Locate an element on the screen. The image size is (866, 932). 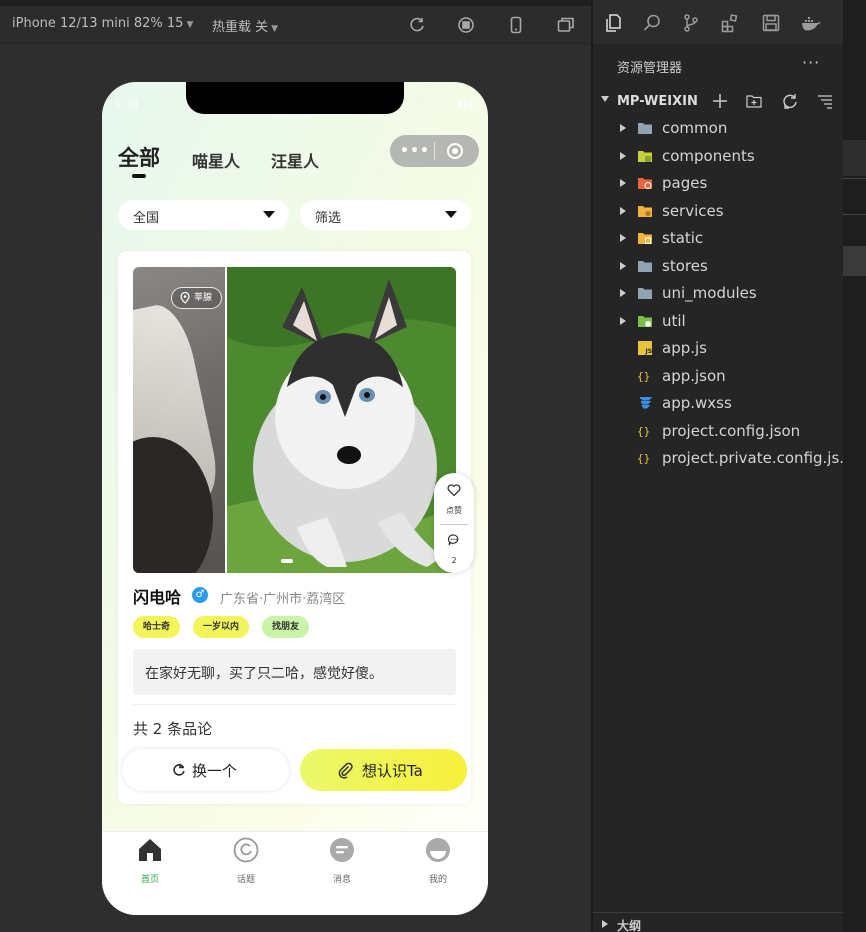
editor-edge-strip is located at coordinates (854, 466).